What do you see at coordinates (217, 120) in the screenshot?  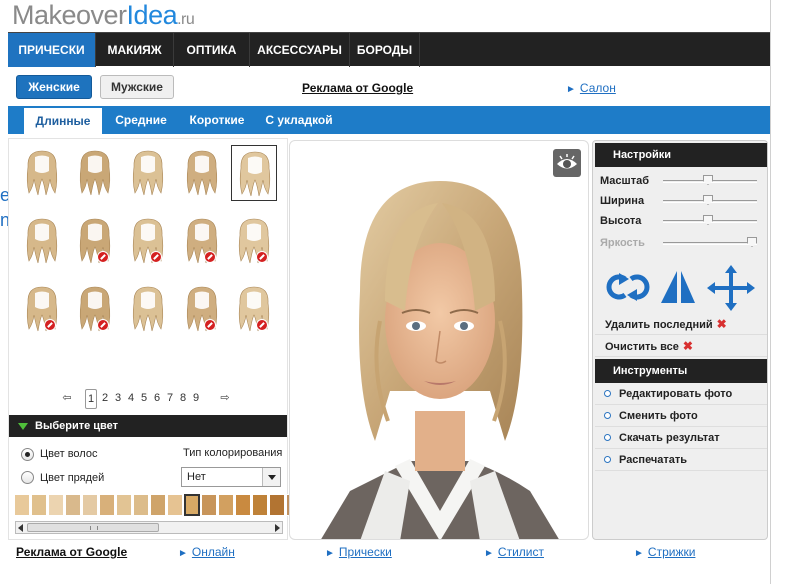 I see `tab-short: Короткие` at bounding box center [217, 120].